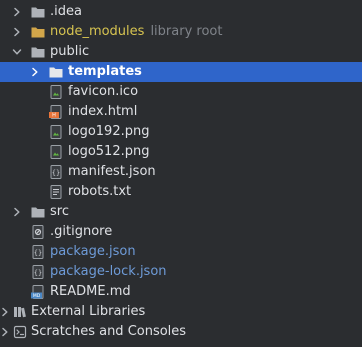 The width and height of the screenshot is (362, 347). What do you see at coordinates (181, 312) in the screenshot?
I see `tree-item-external-libraries: External Libraries` at bounding box center [181, 312].